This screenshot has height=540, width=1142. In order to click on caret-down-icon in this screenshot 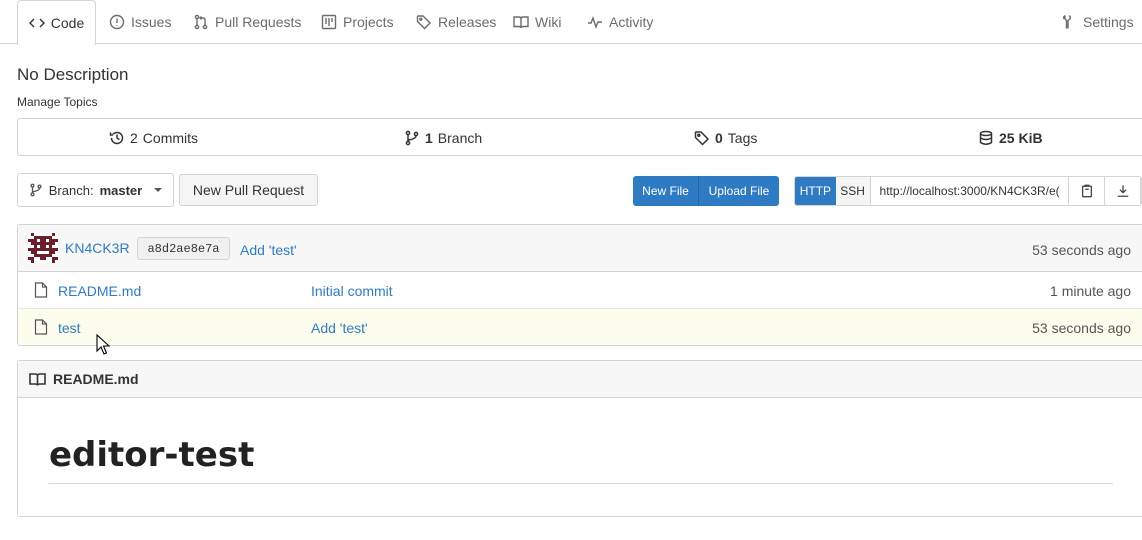, I will do `click(158, 190)`.